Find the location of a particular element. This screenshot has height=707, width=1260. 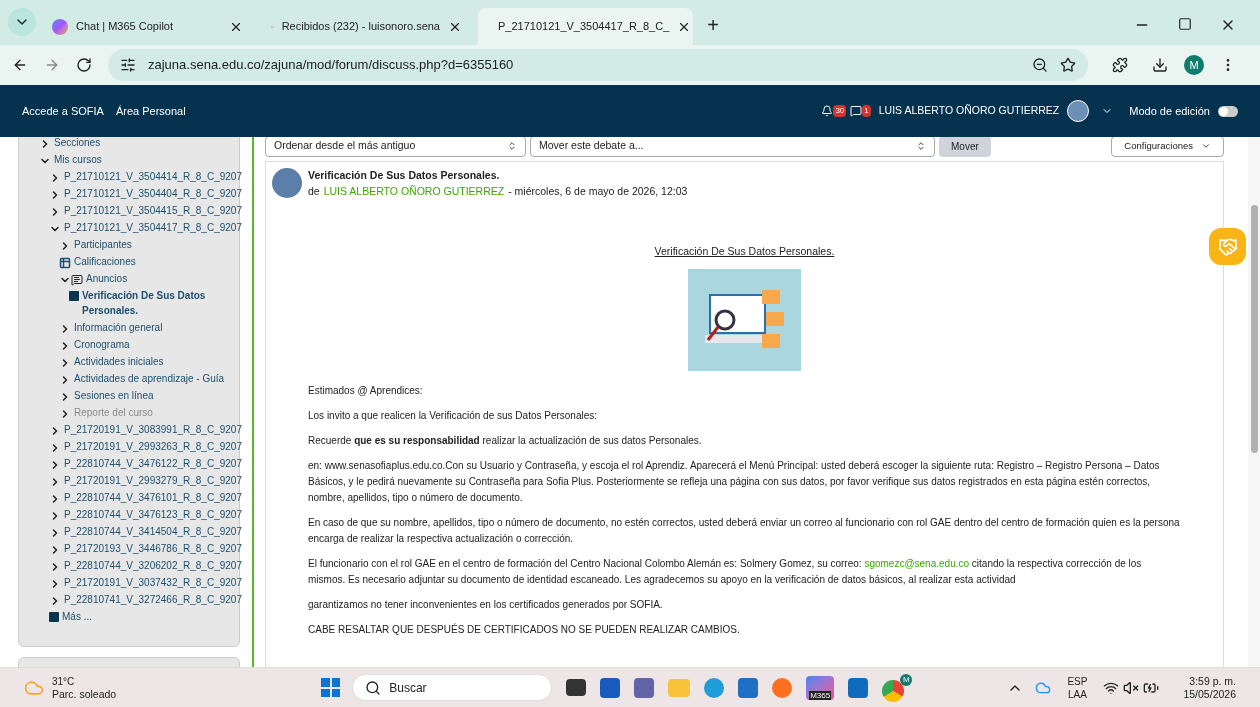

tree-item: P_21710121_V_3504404_R_8_C_9207 is located at coordinates (153, 193).